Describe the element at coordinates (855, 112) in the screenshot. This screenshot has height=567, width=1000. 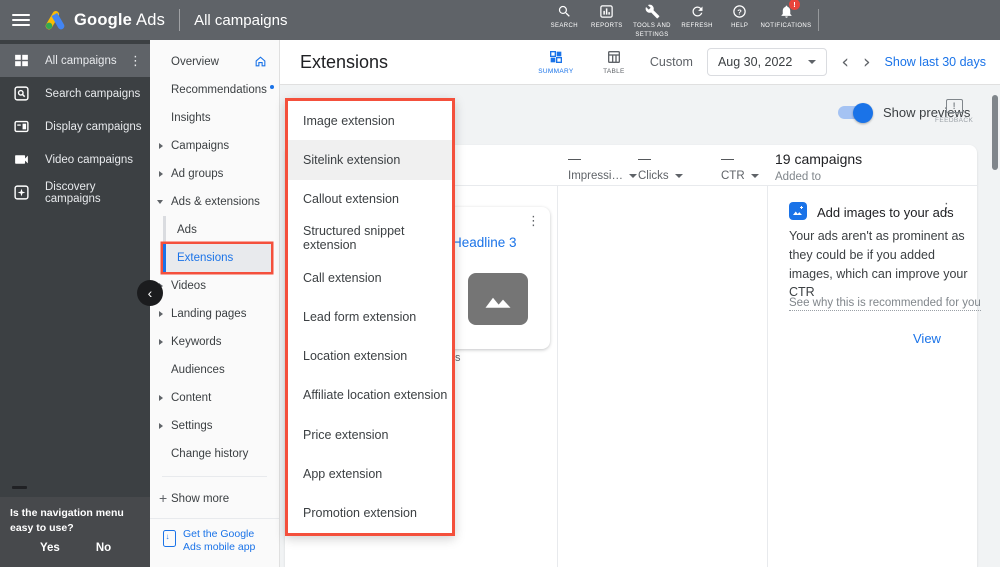
I see `show-previews-toggle` at that location.